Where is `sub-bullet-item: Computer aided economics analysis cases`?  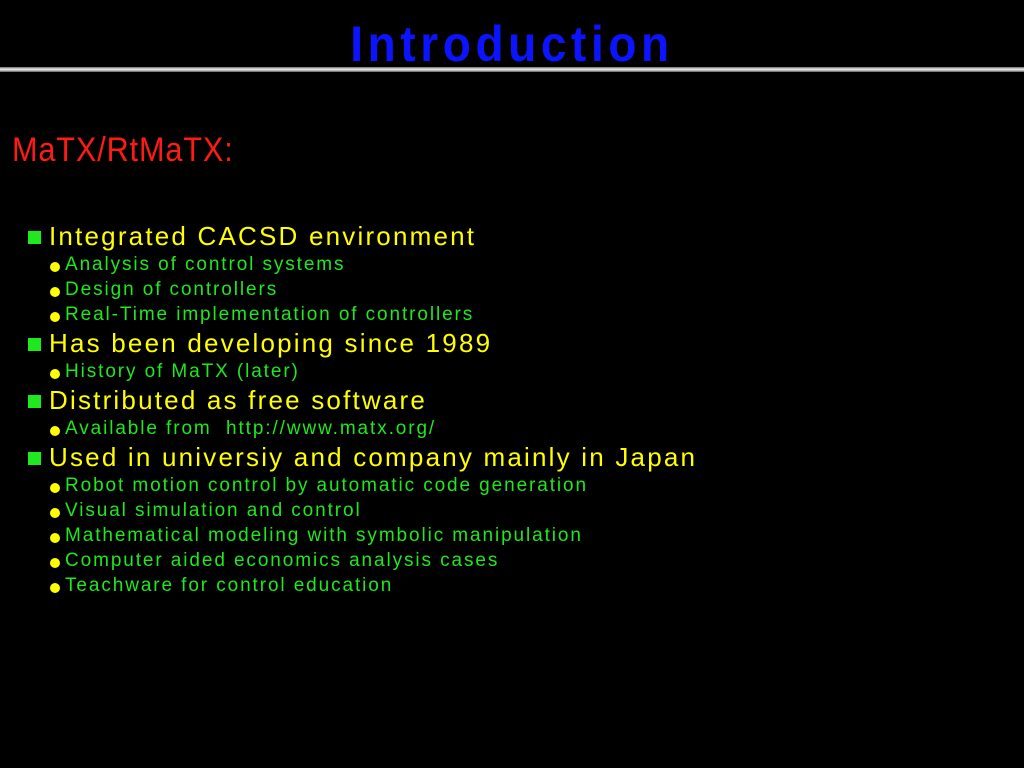
sub-bullet-item: Computer aided economics analysis cases is located at coordinates (274, 561).